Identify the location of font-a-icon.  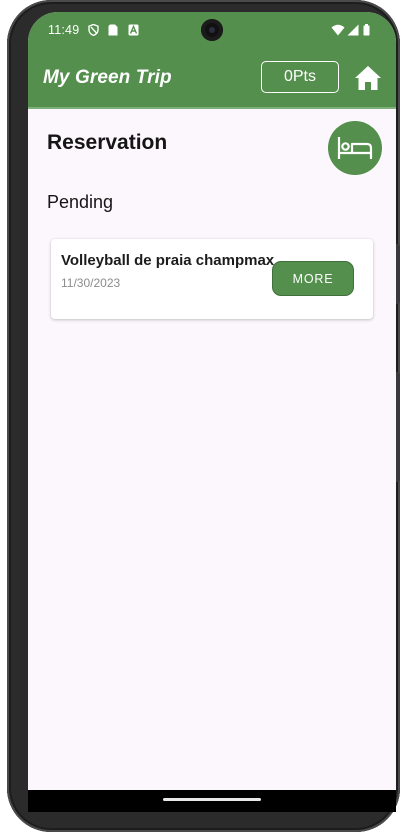
(133, 30).